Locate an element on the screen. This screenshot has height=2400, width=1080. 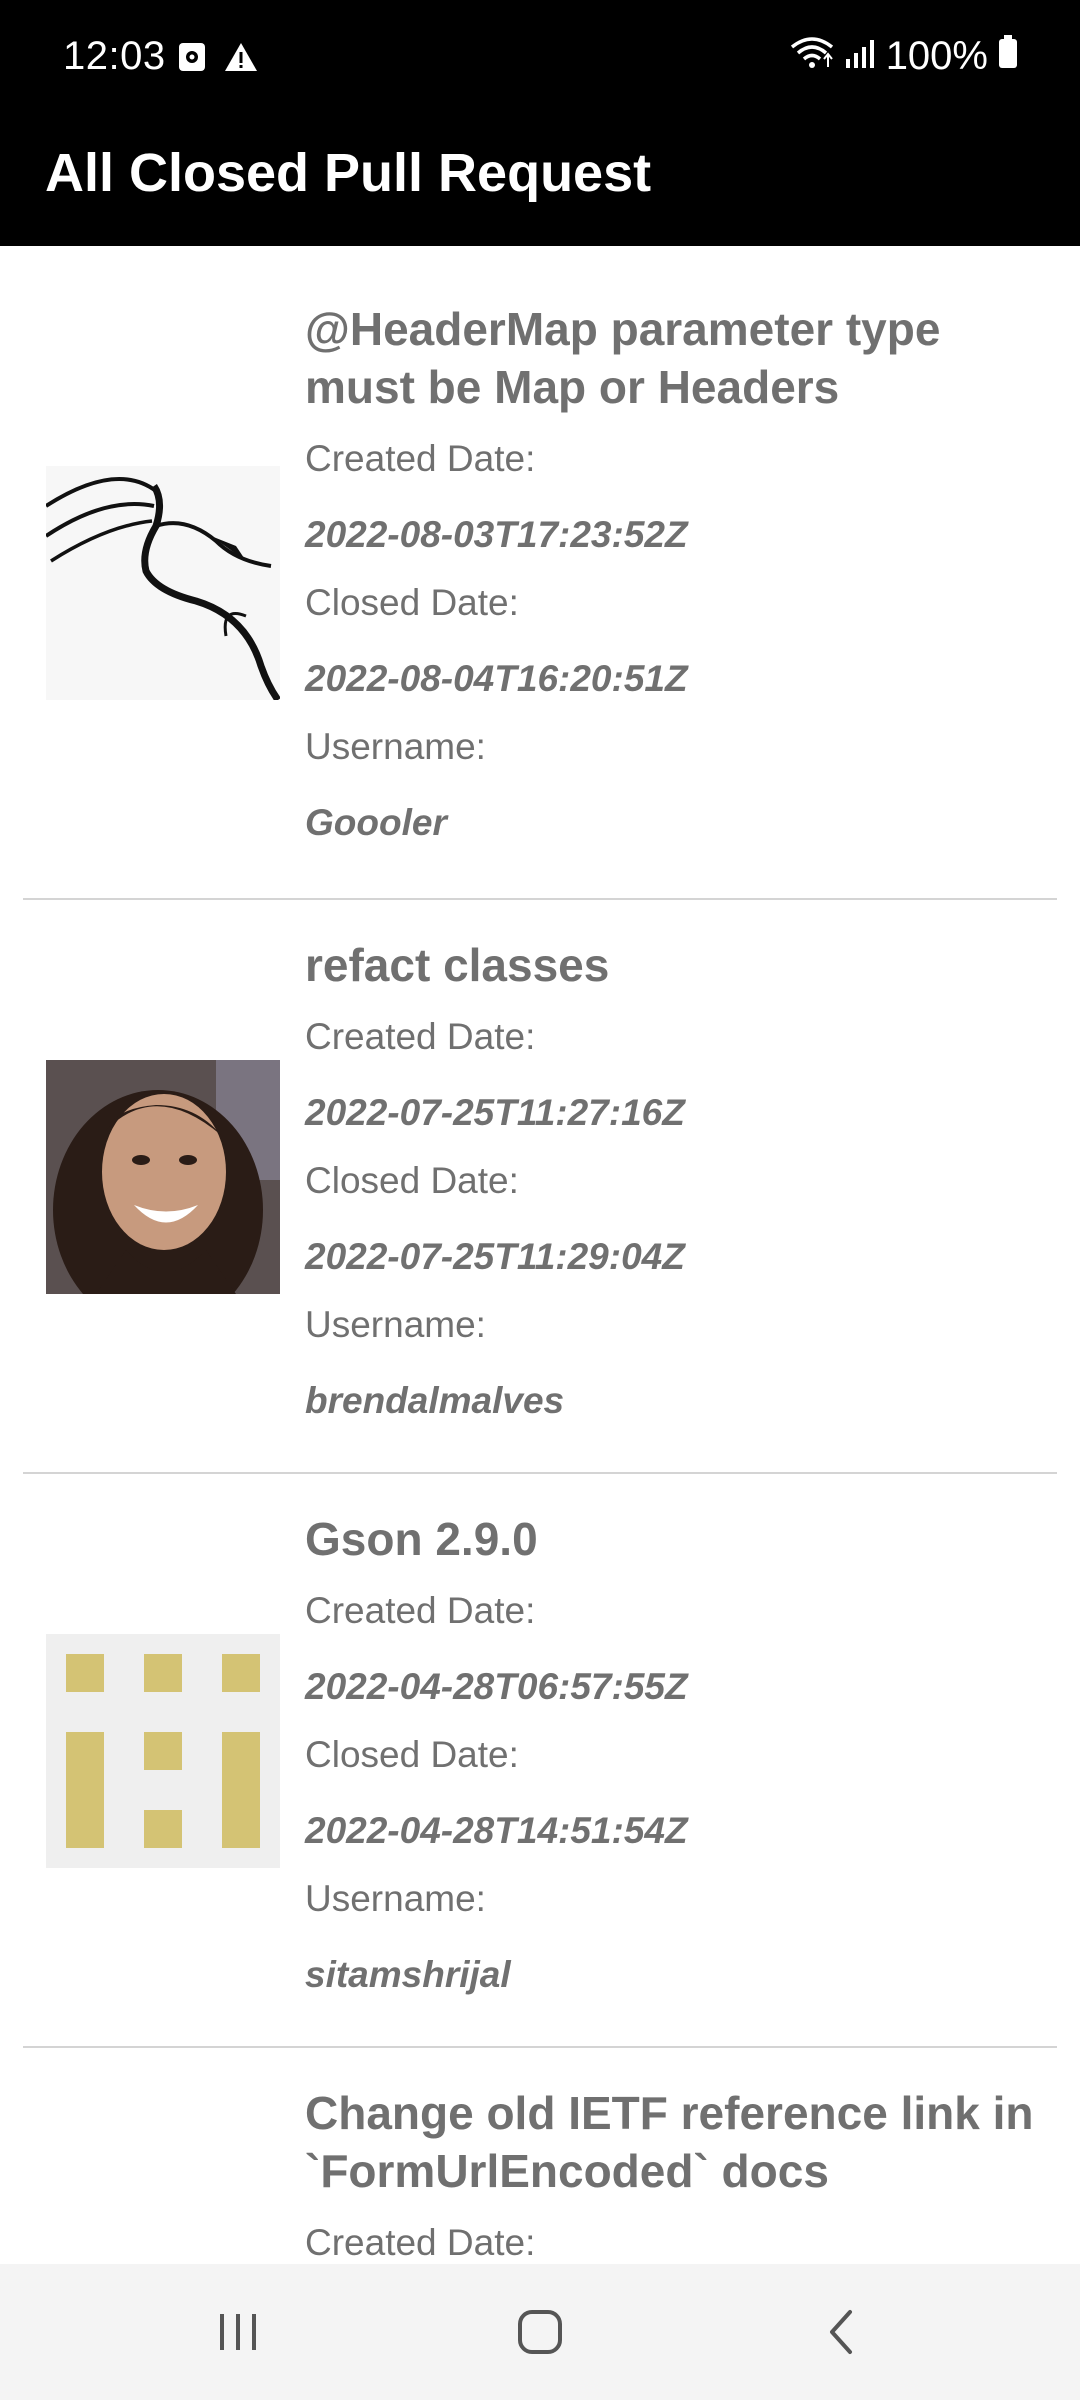
back-button is located at coordinates (842, 2332).